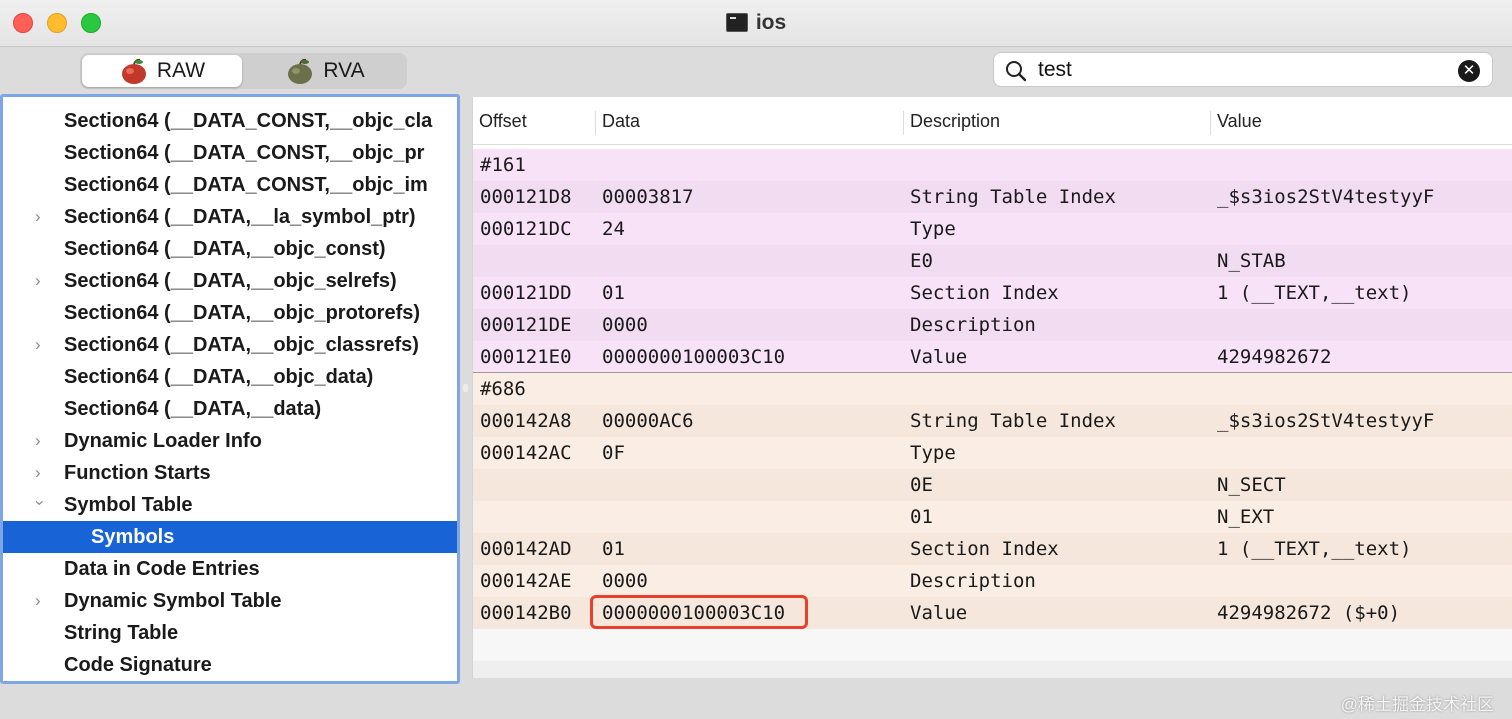 The width and height of the screenshot is (1512, 719). What do you see at coordinates (526, 357) in the screenshot?
I see `cell-offset: 000121E0` at bounding box center [526, 357].